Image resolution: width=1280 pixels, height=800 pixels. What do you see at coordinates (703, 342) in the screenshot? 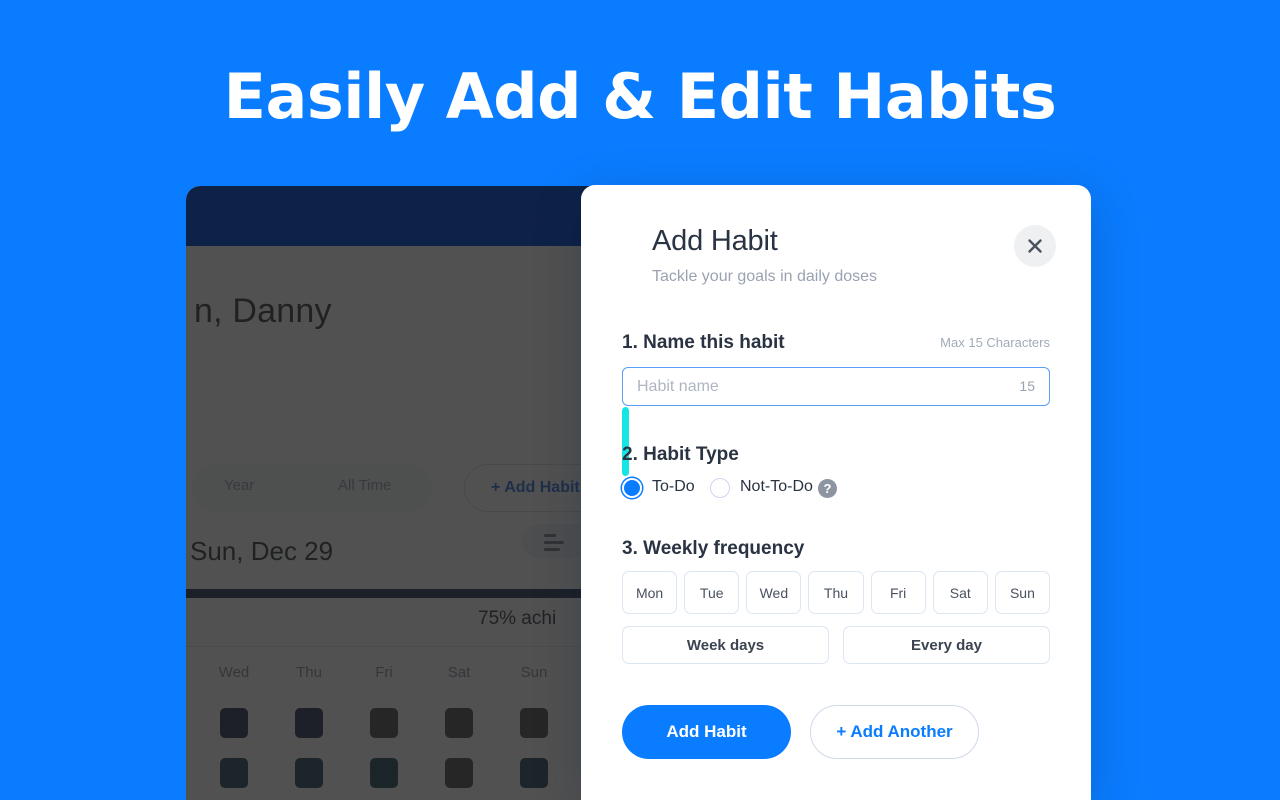
I see `section-name-habit-title: 1. Name this habit` at bounding box center [703, 342].